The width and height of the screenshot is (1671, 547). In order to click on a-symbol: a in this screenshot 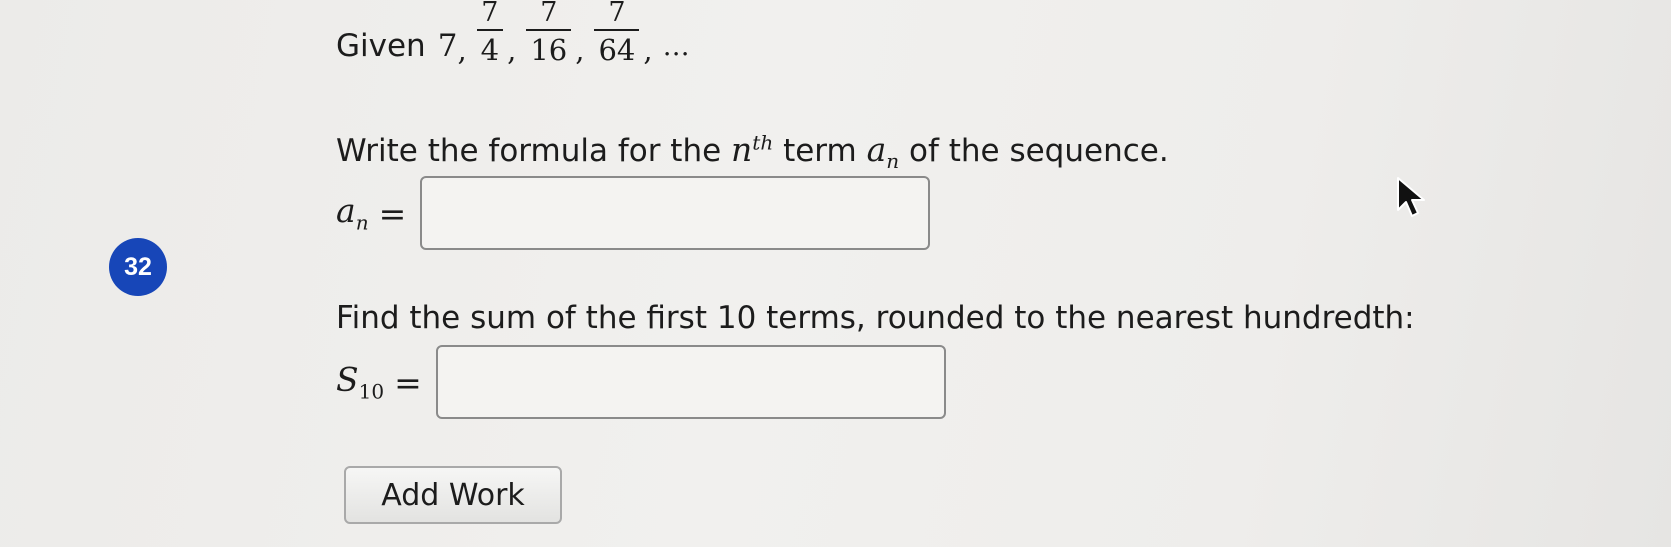, I will do `click(876, 149)`.